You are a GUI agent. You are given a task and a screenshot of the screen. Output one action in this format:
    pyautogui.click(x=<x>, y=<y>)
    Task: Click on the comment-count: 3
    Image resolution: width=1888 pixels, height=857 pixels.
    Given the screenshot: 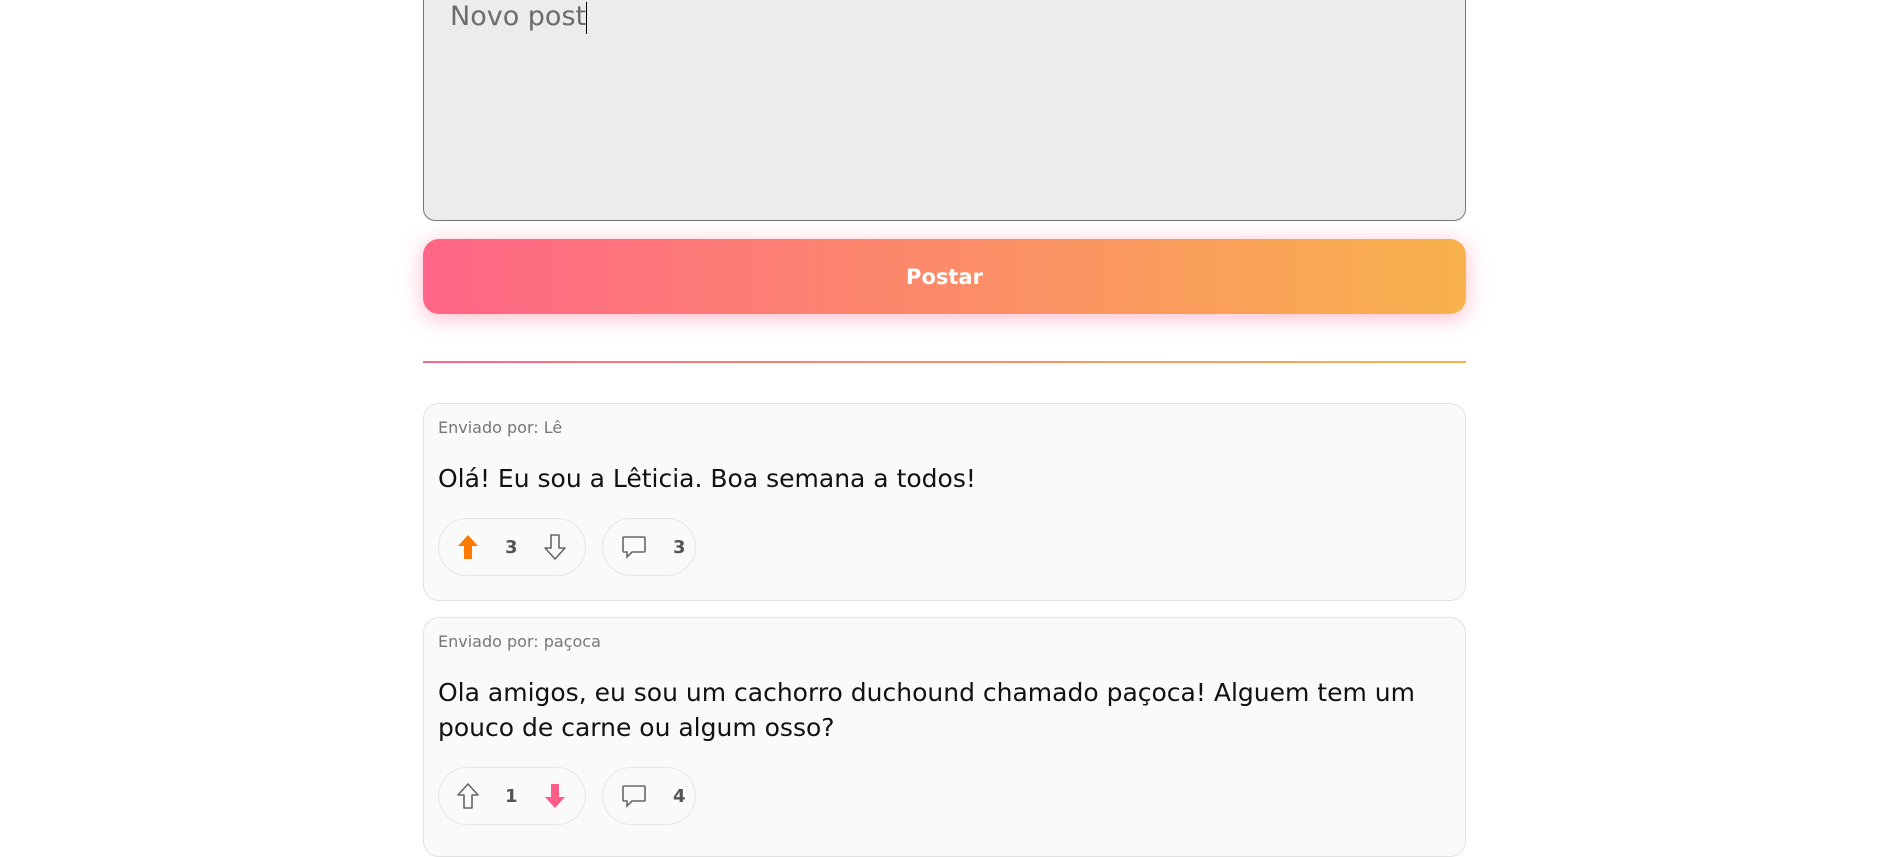 What is the action you would take?
    pyautogui.click(x=679, y=547)
    